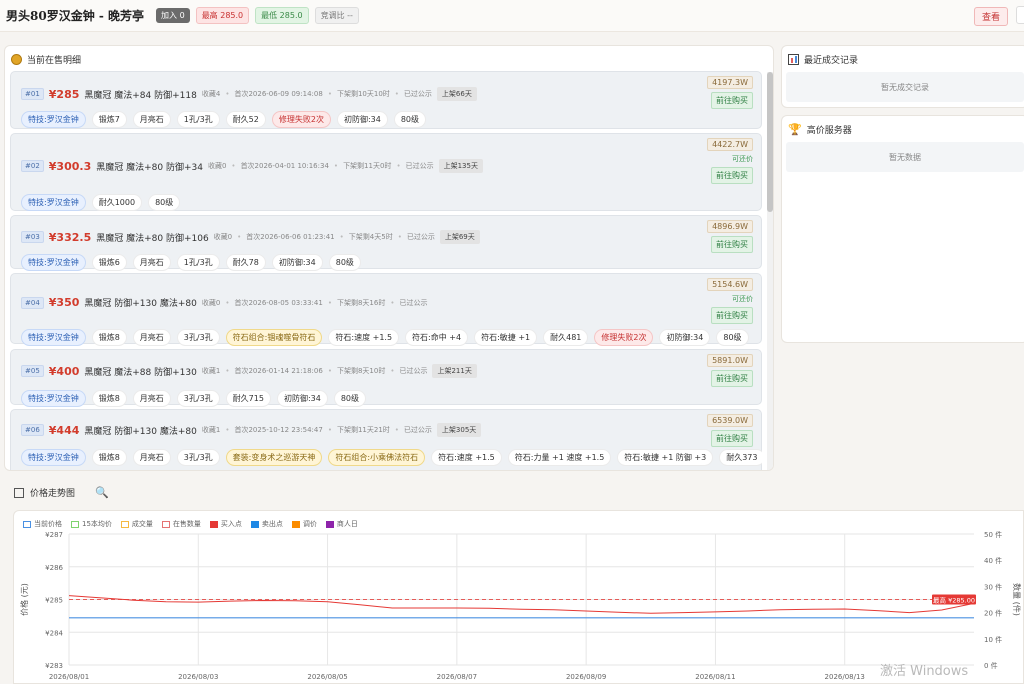 This screenshot has height=684, width=1024. What do you see at coordinates (715, 677) in the screenshot?
I see `x-tick-label: 2026/08/11` at bounding box center [715, 677].